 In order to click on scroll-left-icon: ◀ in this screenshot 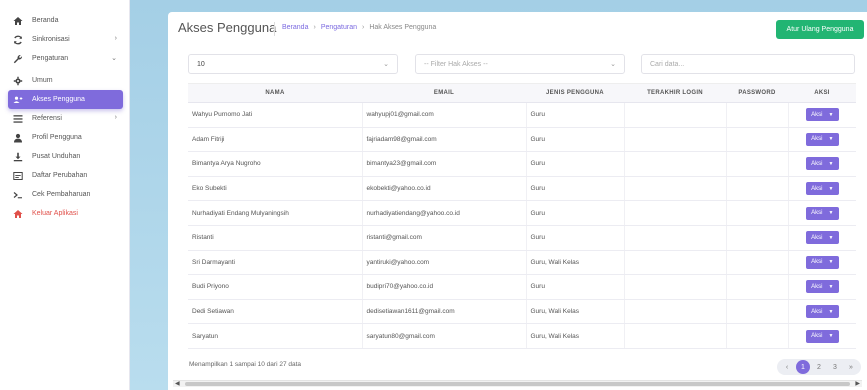, I will do `click(177, 383)`.